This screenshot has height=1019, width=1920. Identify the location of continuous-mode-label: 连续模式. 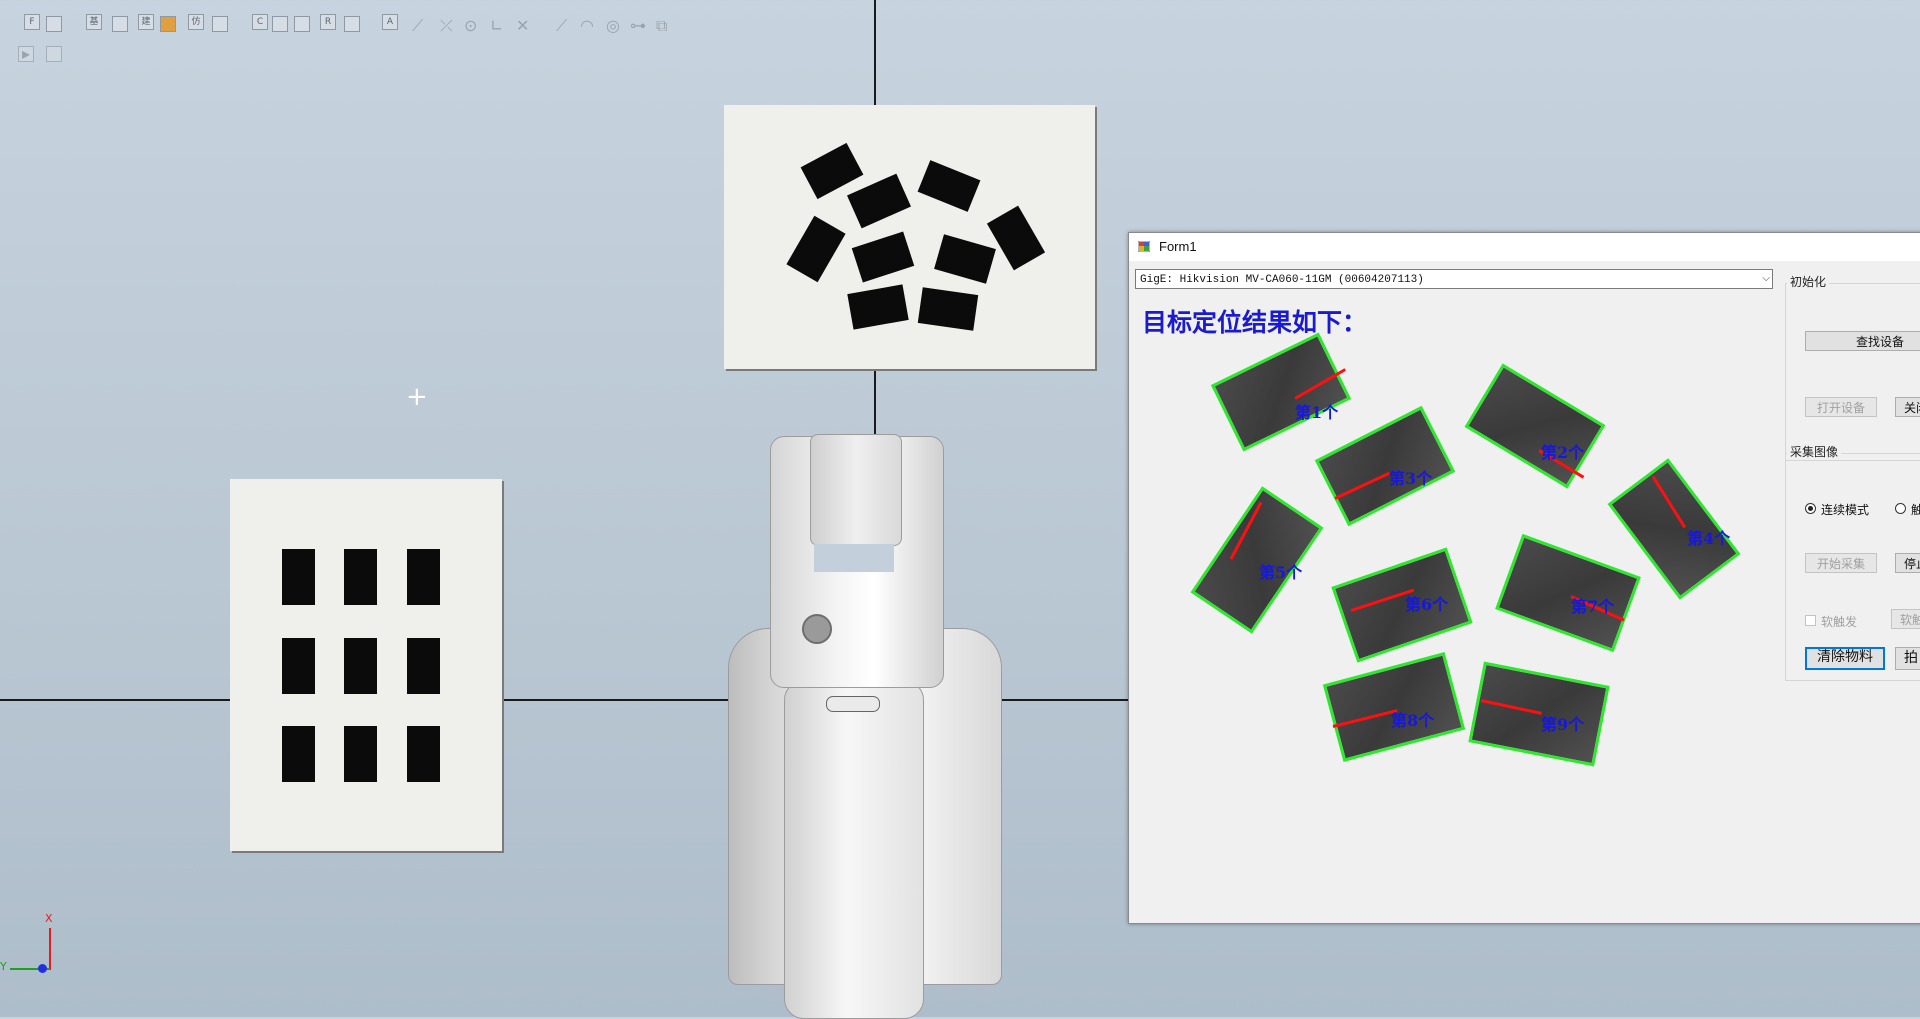
(1845, 510).